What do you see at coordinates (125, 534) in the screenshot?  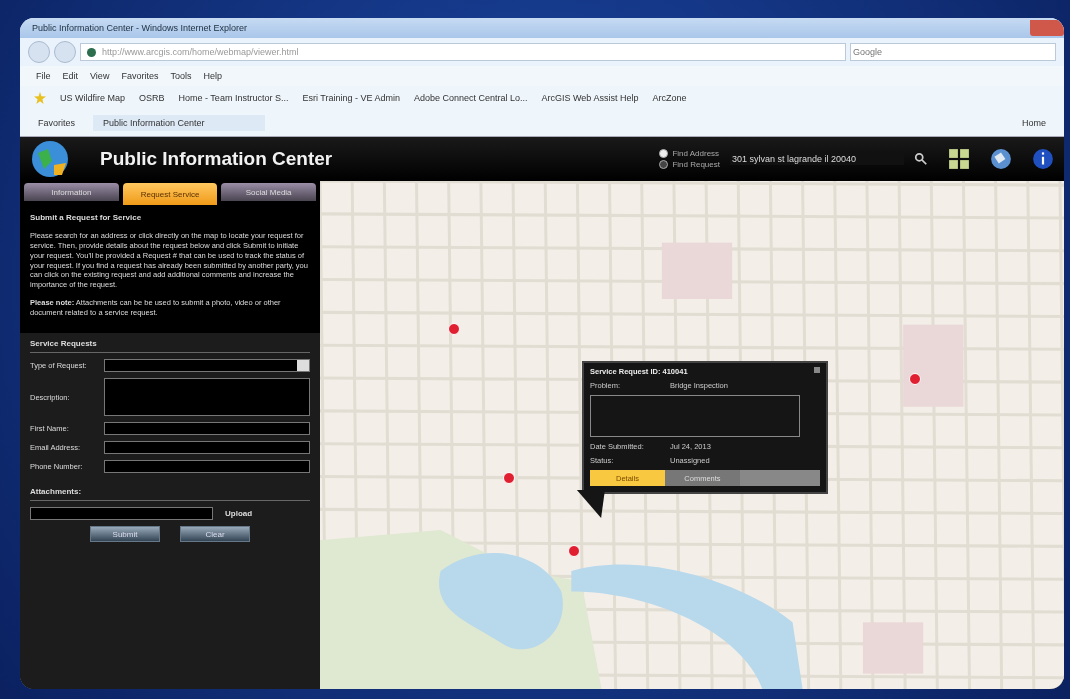 I see `form-button: Submit` at bounding box center [125, 534].